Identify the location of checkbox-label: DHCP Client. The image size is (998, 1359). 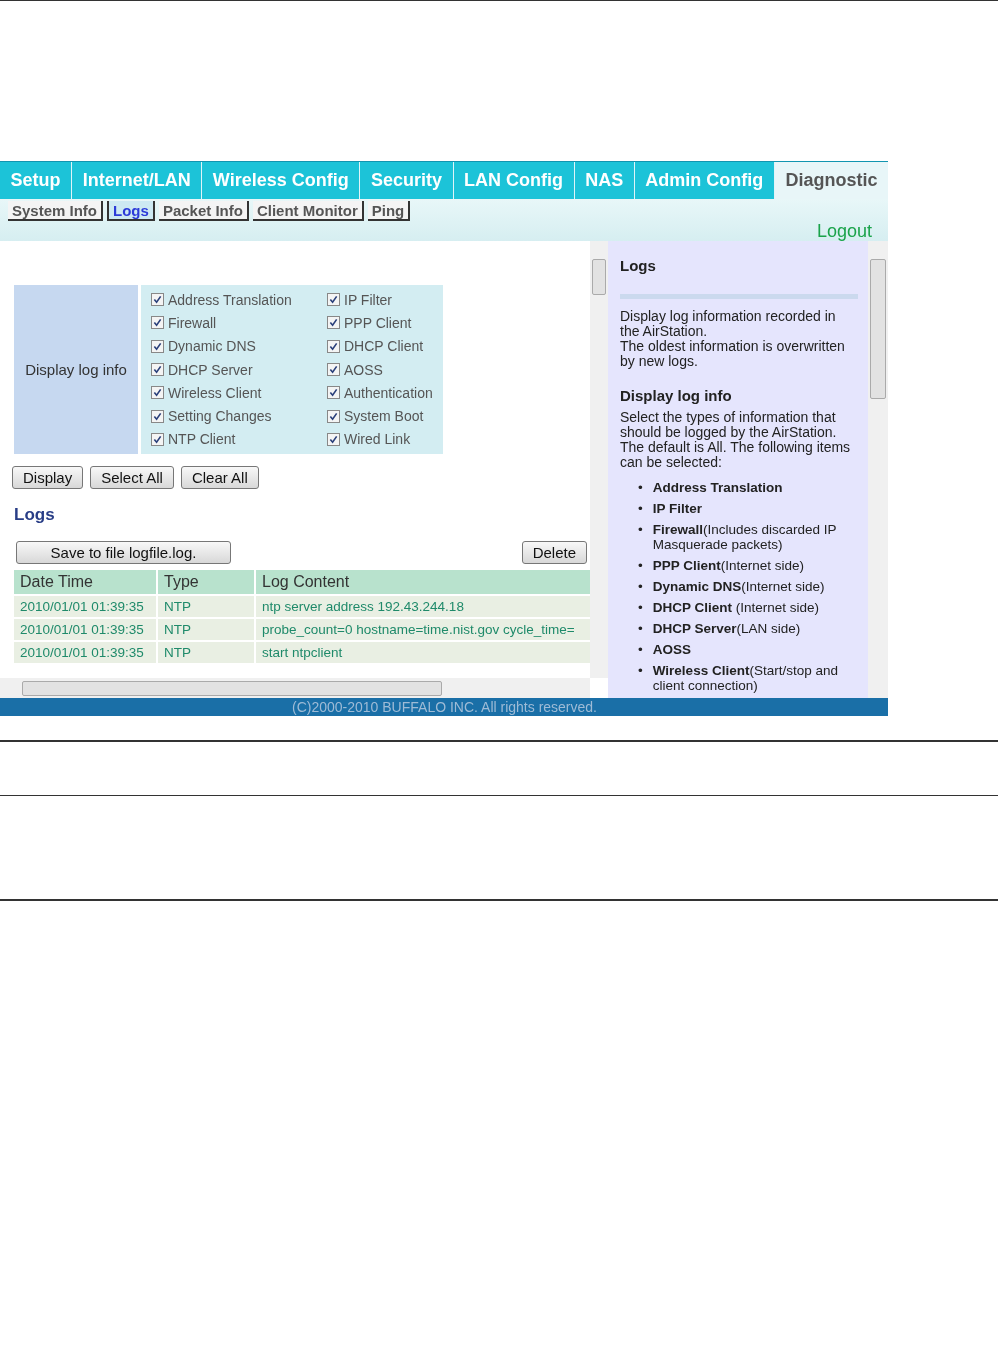
(384, 346).